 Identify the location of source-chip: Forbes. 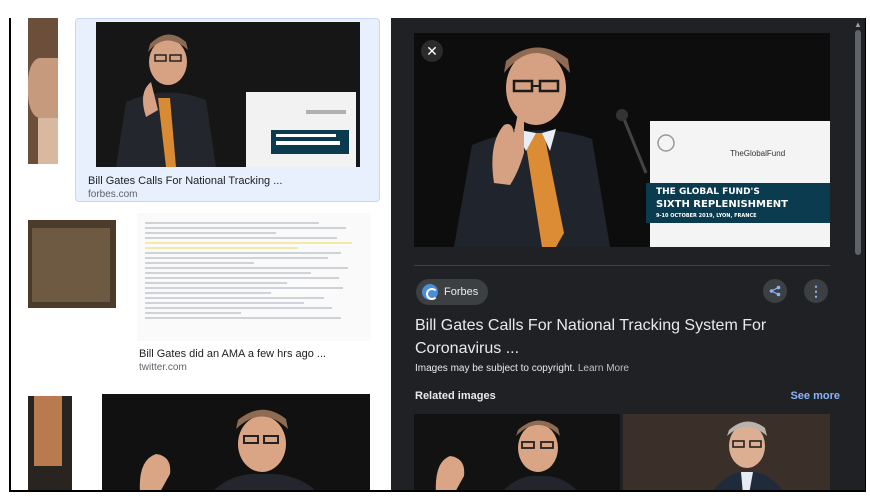
(452, 292).